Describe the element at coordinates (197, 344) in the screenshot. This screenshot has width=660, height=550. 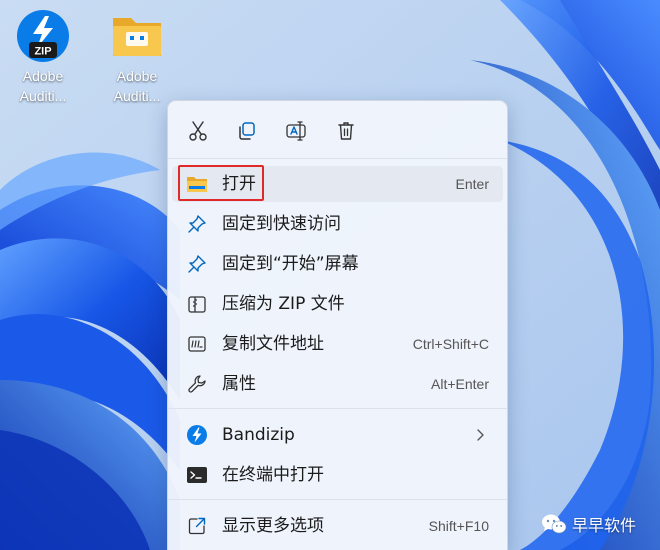
I see `copy-path-icon` at that location.